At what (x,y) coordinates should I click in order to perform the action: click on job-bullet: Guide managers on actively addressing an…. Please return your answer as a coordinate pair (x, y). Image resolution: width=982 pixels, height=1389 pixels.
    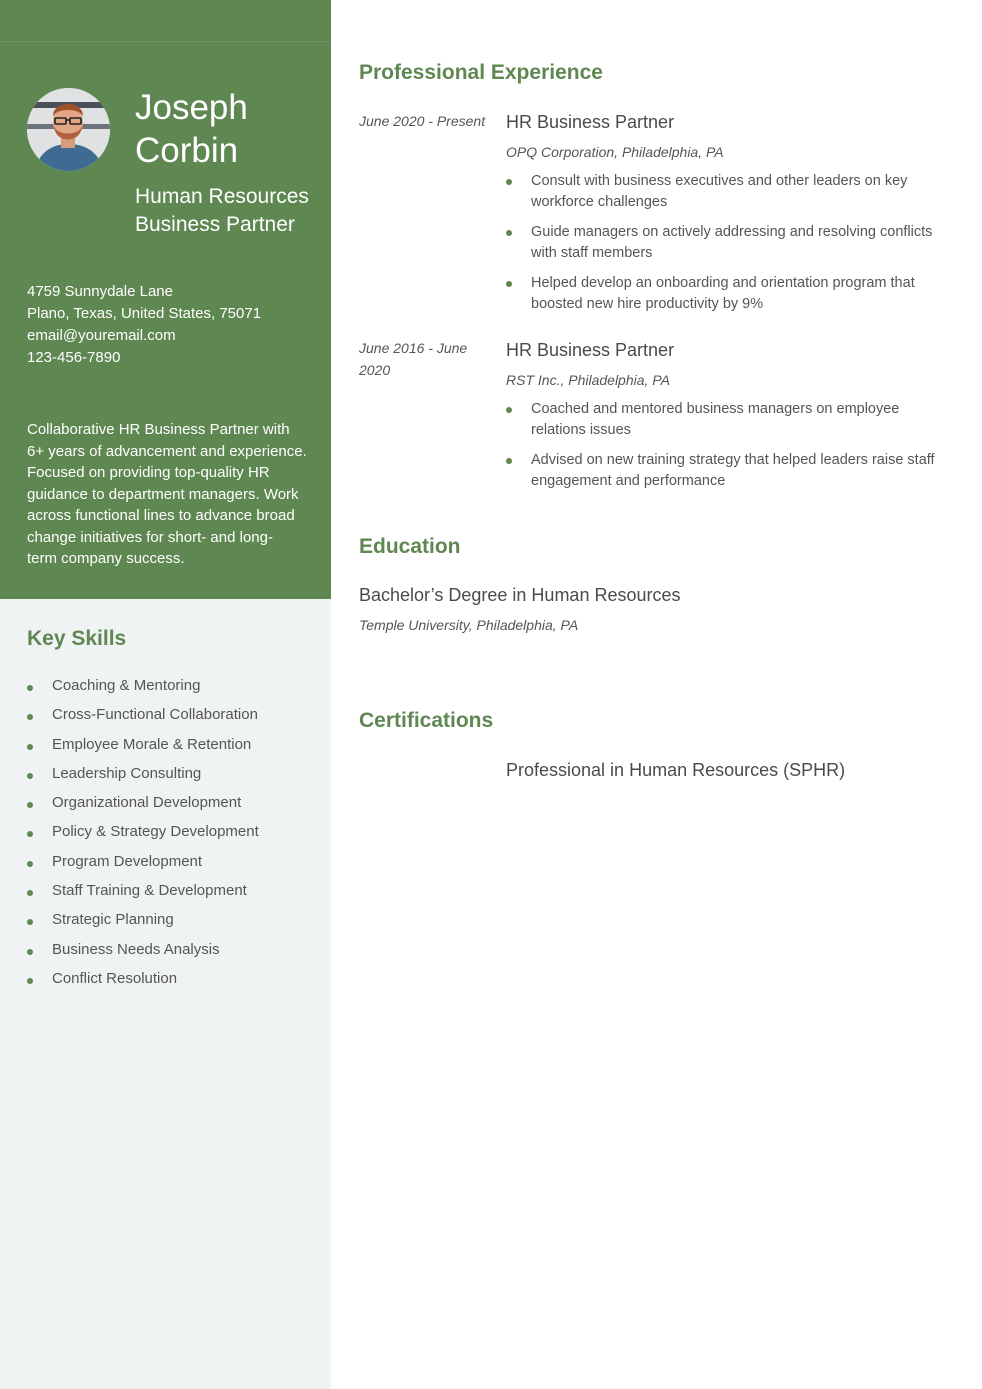
    Looking at the image, I should click on (728, 243).